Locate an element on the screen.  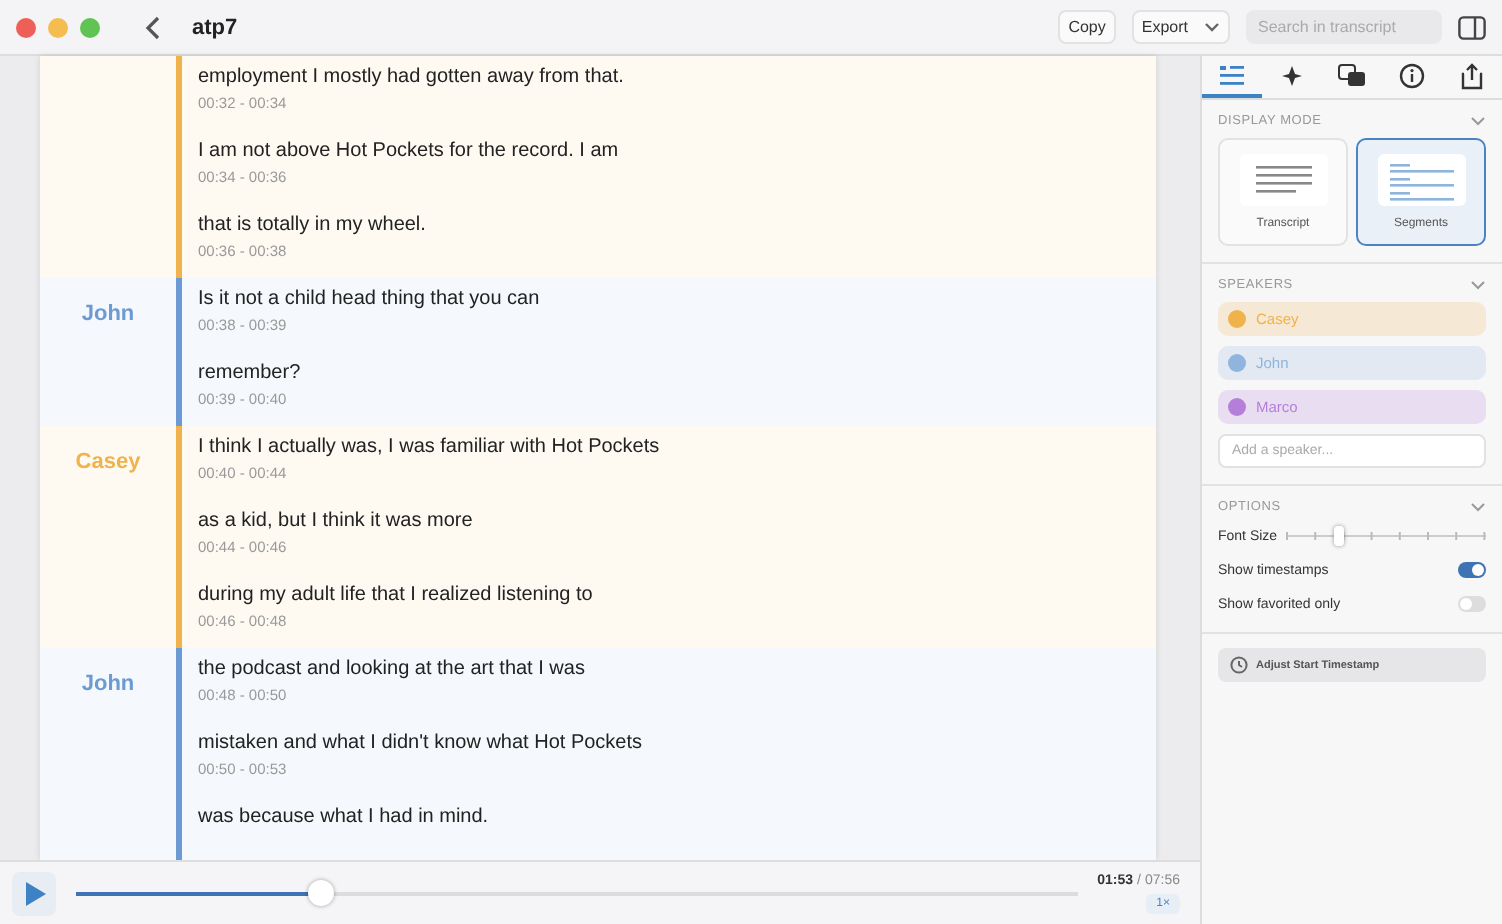
segment-text: the podcast and looking at the art that I was is located at coordinates (392, 669).